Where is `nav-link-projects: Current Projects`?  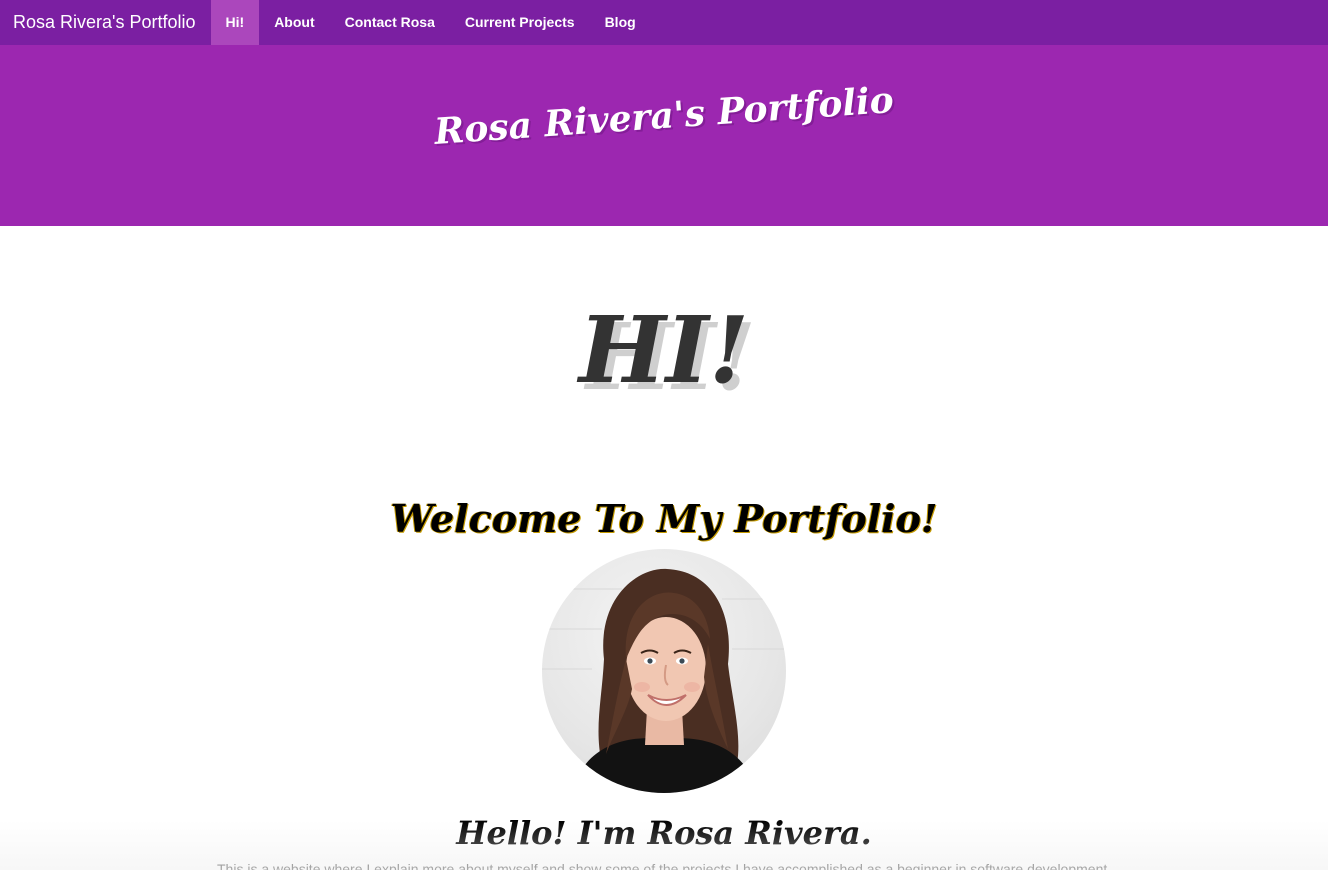
nav-link-projects: Current Projects is located at coordinates (520, 22).